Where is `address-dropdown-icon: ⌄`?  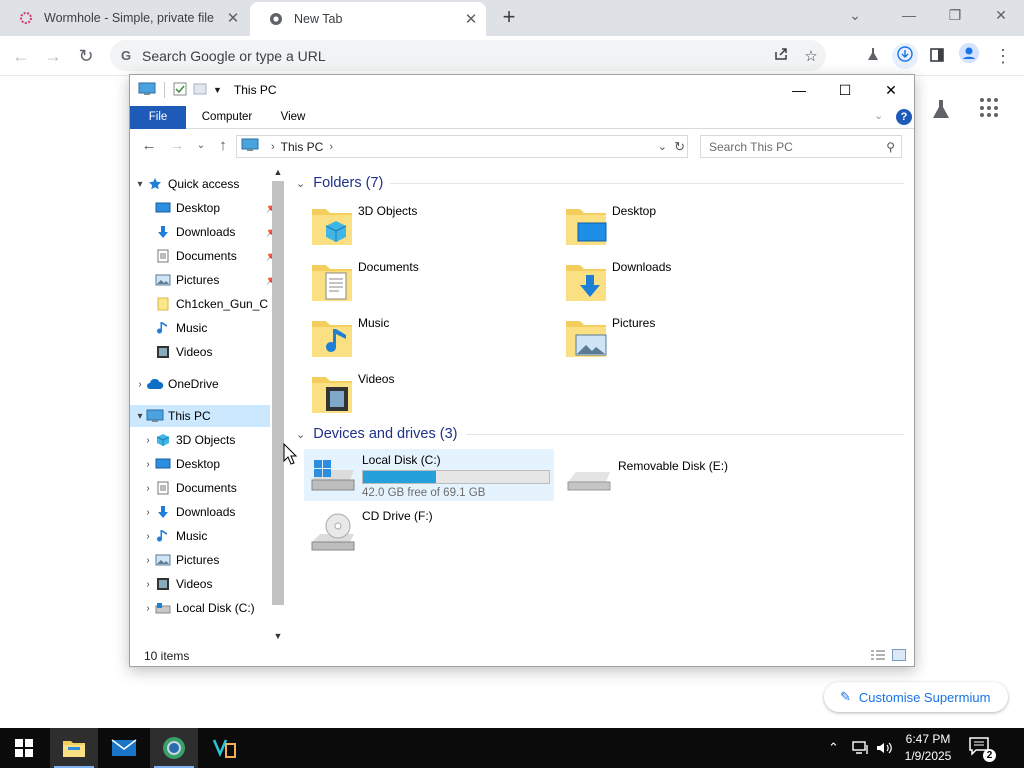
address-dropdown-icon: ⌄ is located at coordinates (662, 146).